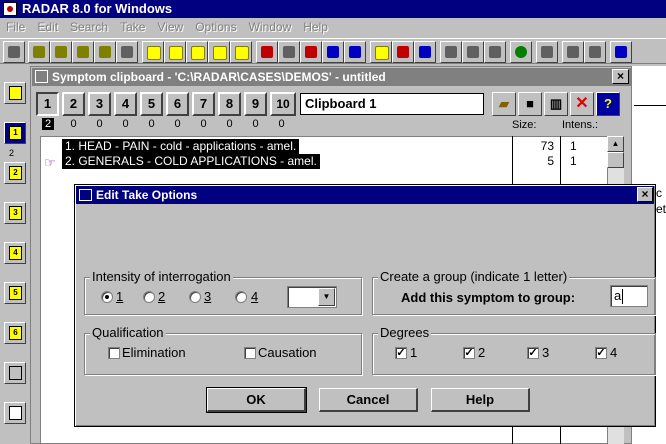 The image size is (666, 444). I want to click on clipboard-window-icon, so click(41, 76).